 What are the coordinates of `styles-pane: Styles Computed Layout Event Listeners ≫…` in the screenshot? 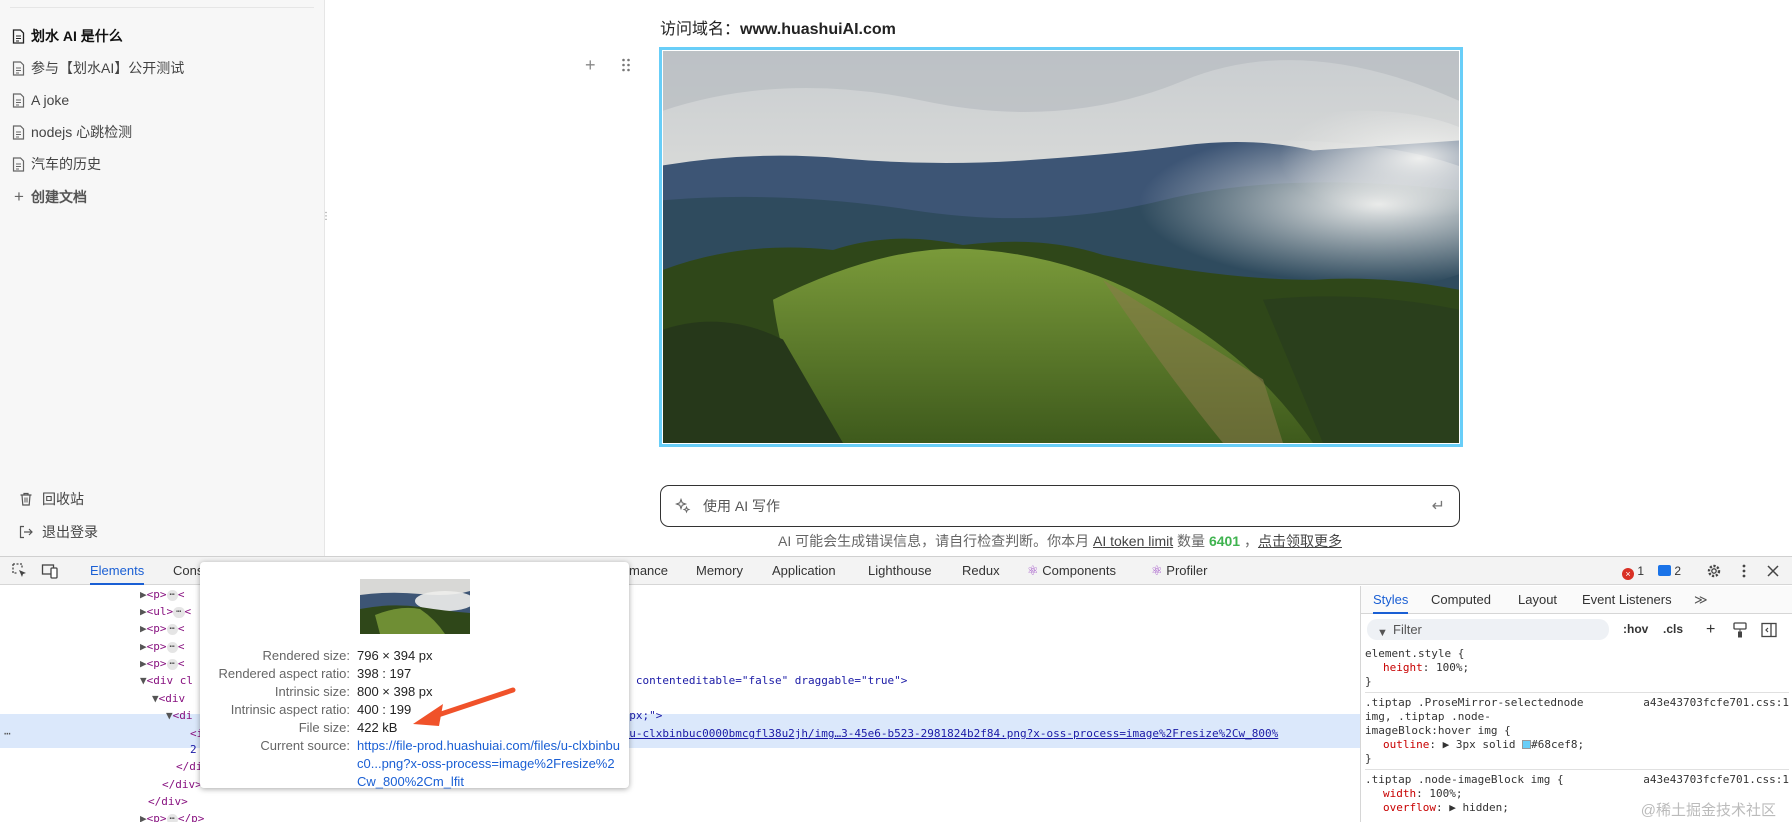 It's located at (1576, 704).